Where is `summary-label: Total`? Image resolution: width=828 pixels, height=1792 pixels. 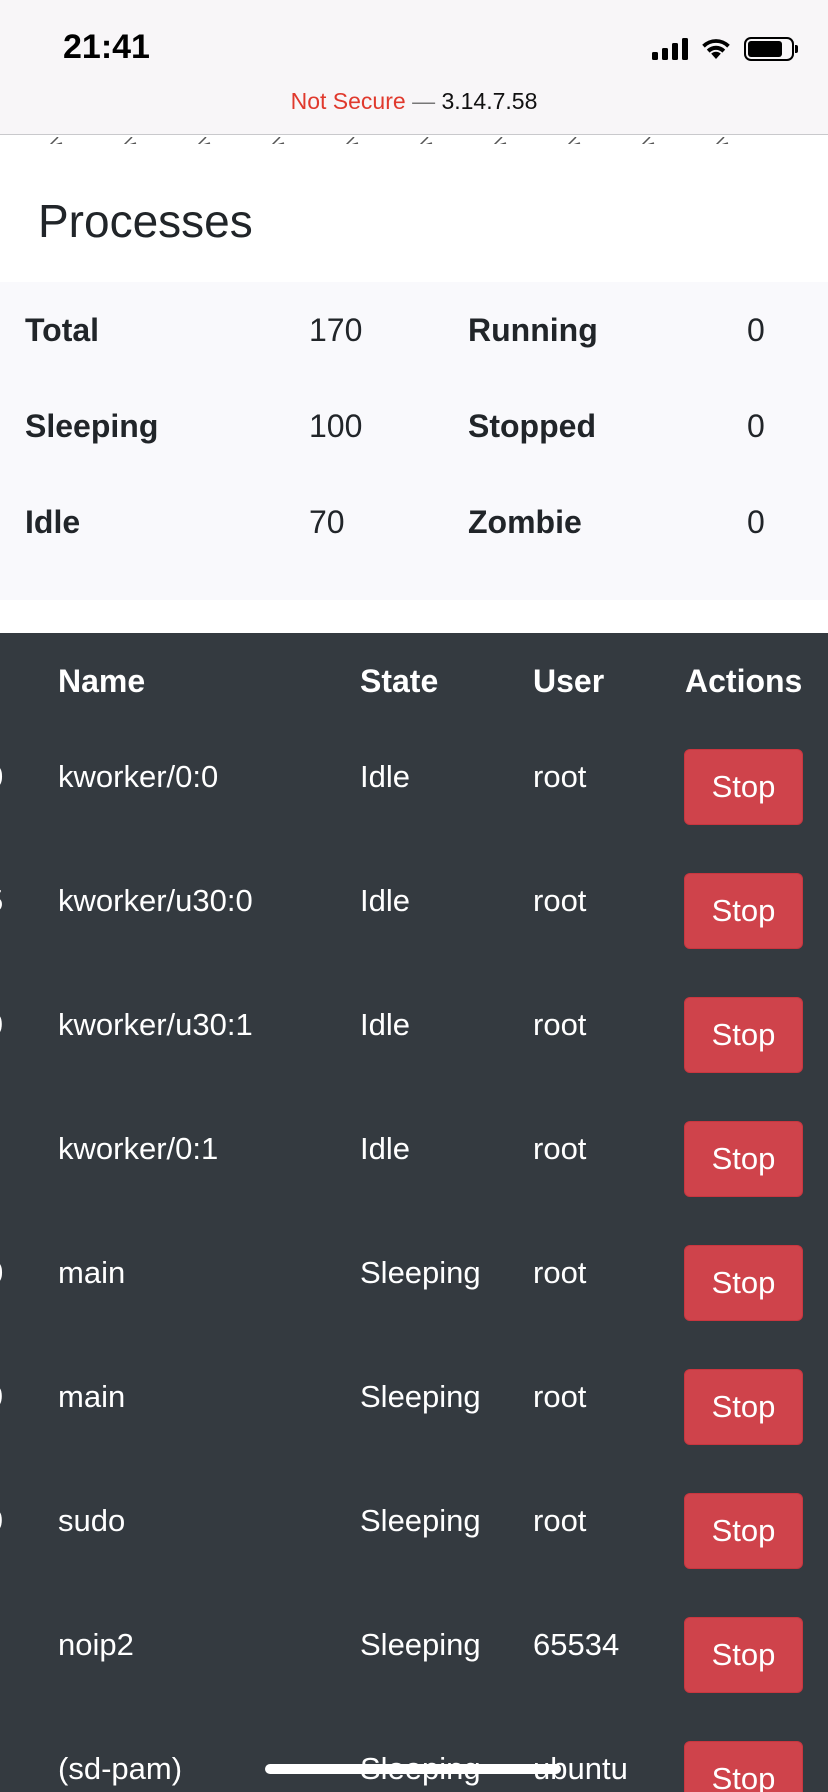
summary-label: Total is located at coordinates (62, 330).